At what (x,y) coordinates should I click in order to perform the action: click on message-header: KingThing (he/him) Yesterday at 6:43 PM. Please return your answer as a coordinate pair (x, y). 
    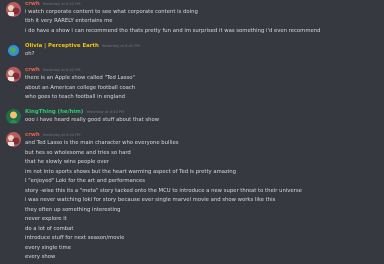
    Looking at the image, I should click on (74, 113).